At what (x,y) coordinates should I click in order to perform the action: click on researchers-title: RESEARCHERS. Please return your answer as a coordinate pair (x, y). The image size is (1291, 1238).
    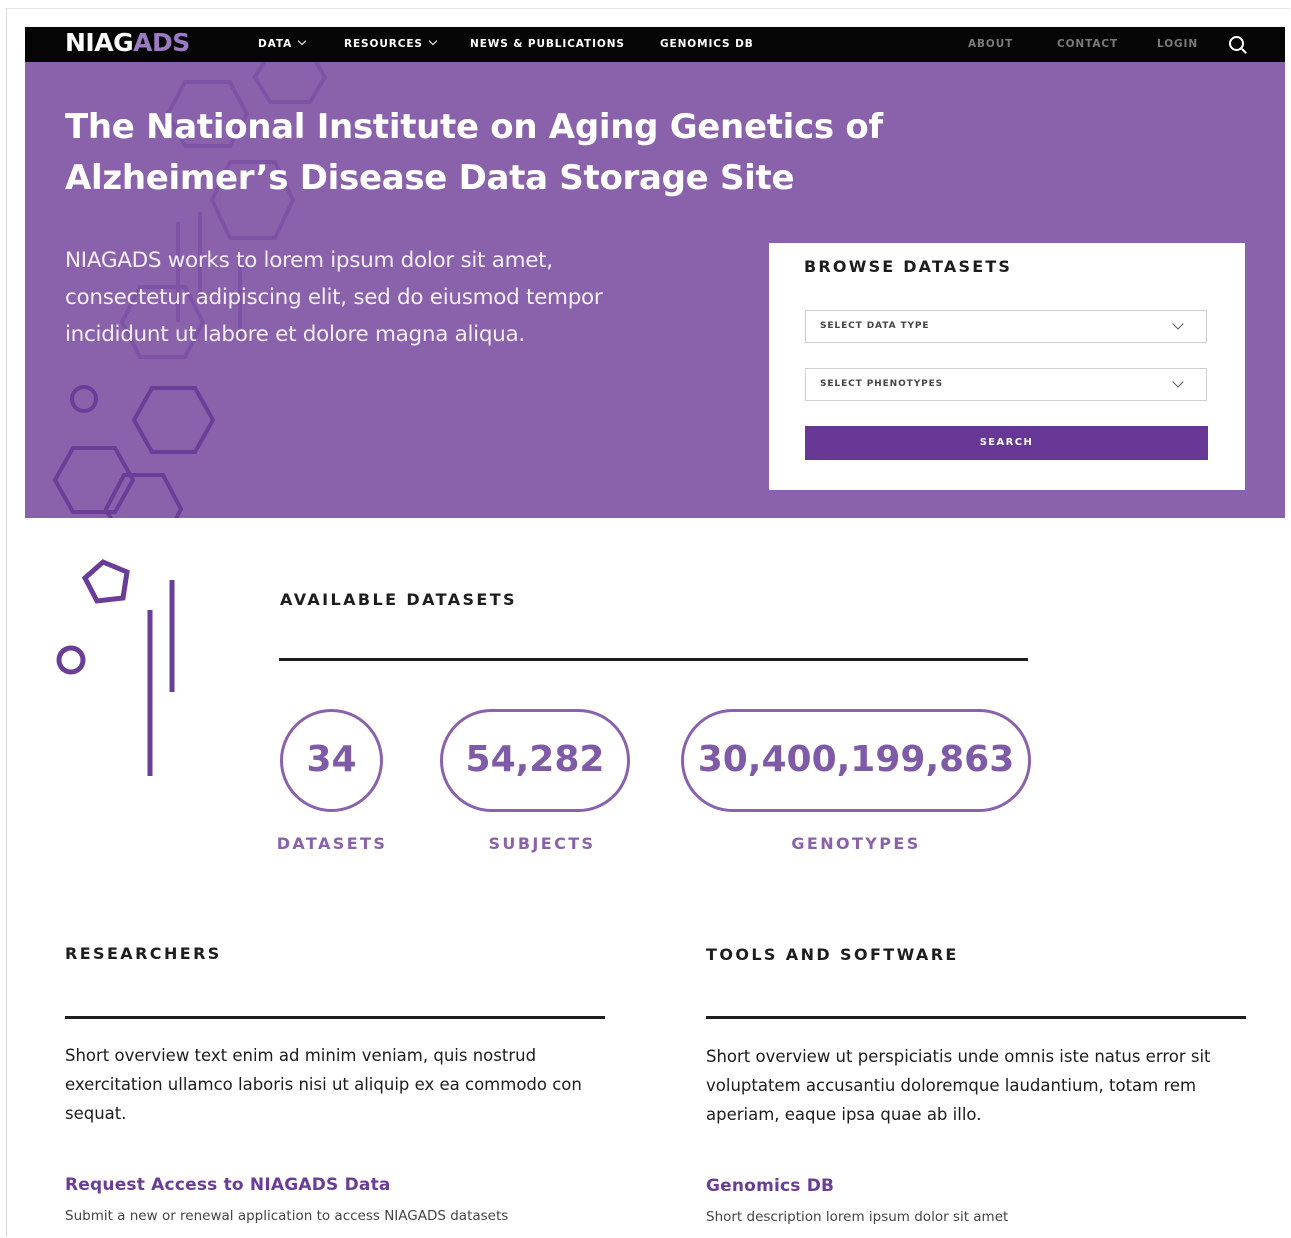
    Looking at the image, I should click on (143, 953).